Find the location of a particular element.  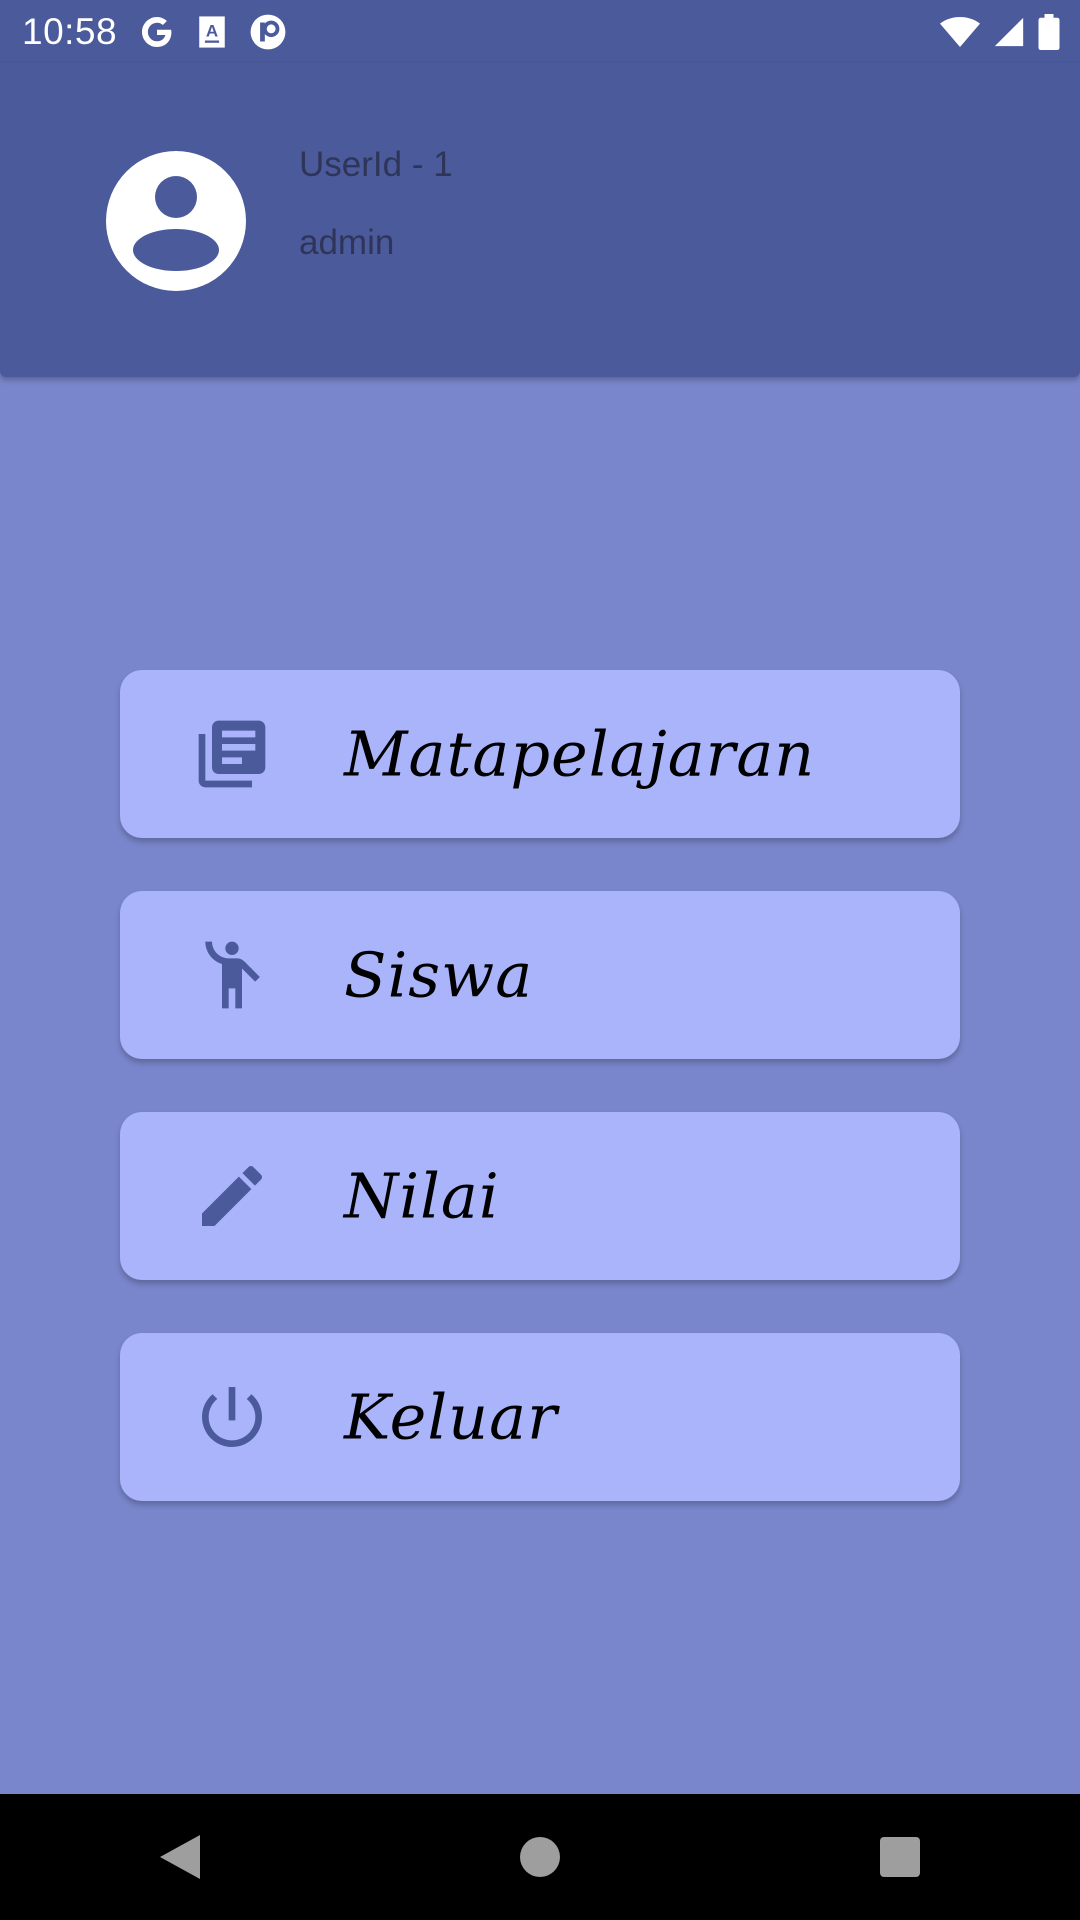

recents-icon is located at coordinates (900, 1857).